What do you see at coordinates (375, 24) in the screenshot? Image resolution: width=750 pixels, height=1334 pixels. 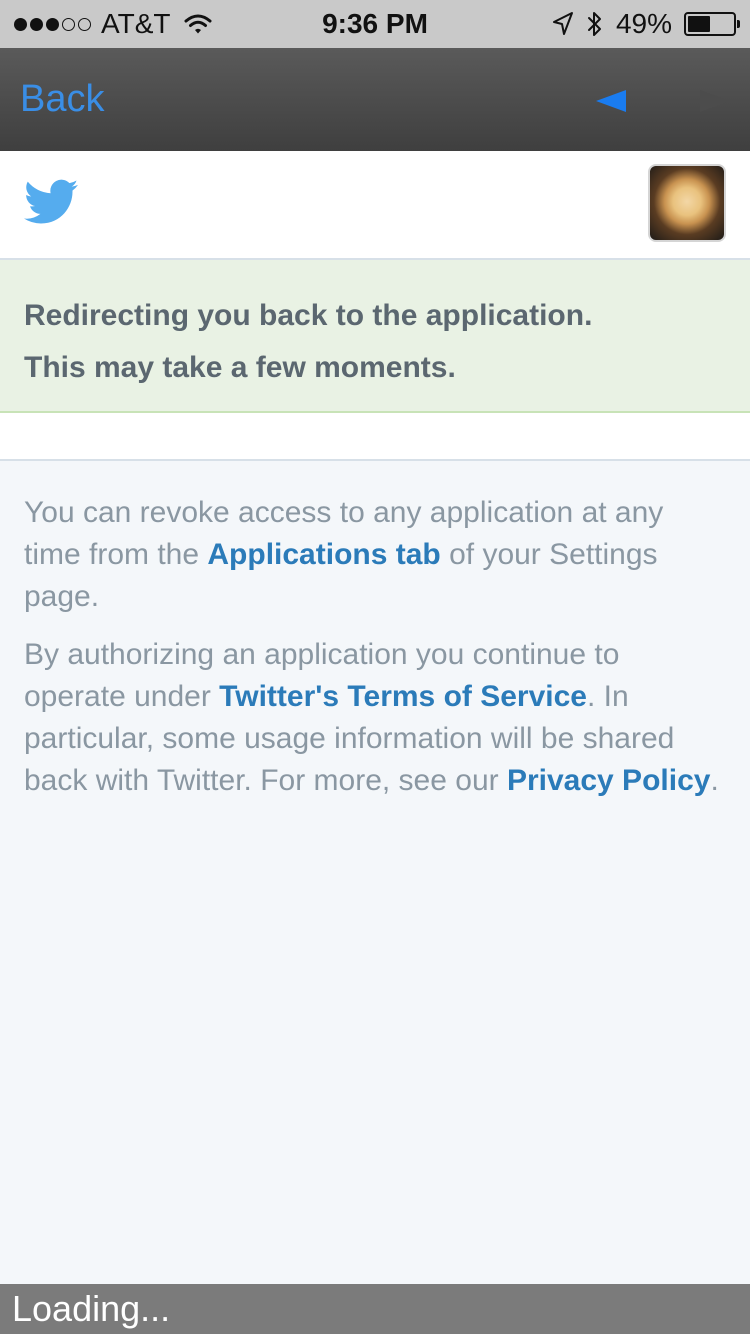 I see `status-bar: AT&T 9:36 PM 49%` at bounding box center [375, 24].